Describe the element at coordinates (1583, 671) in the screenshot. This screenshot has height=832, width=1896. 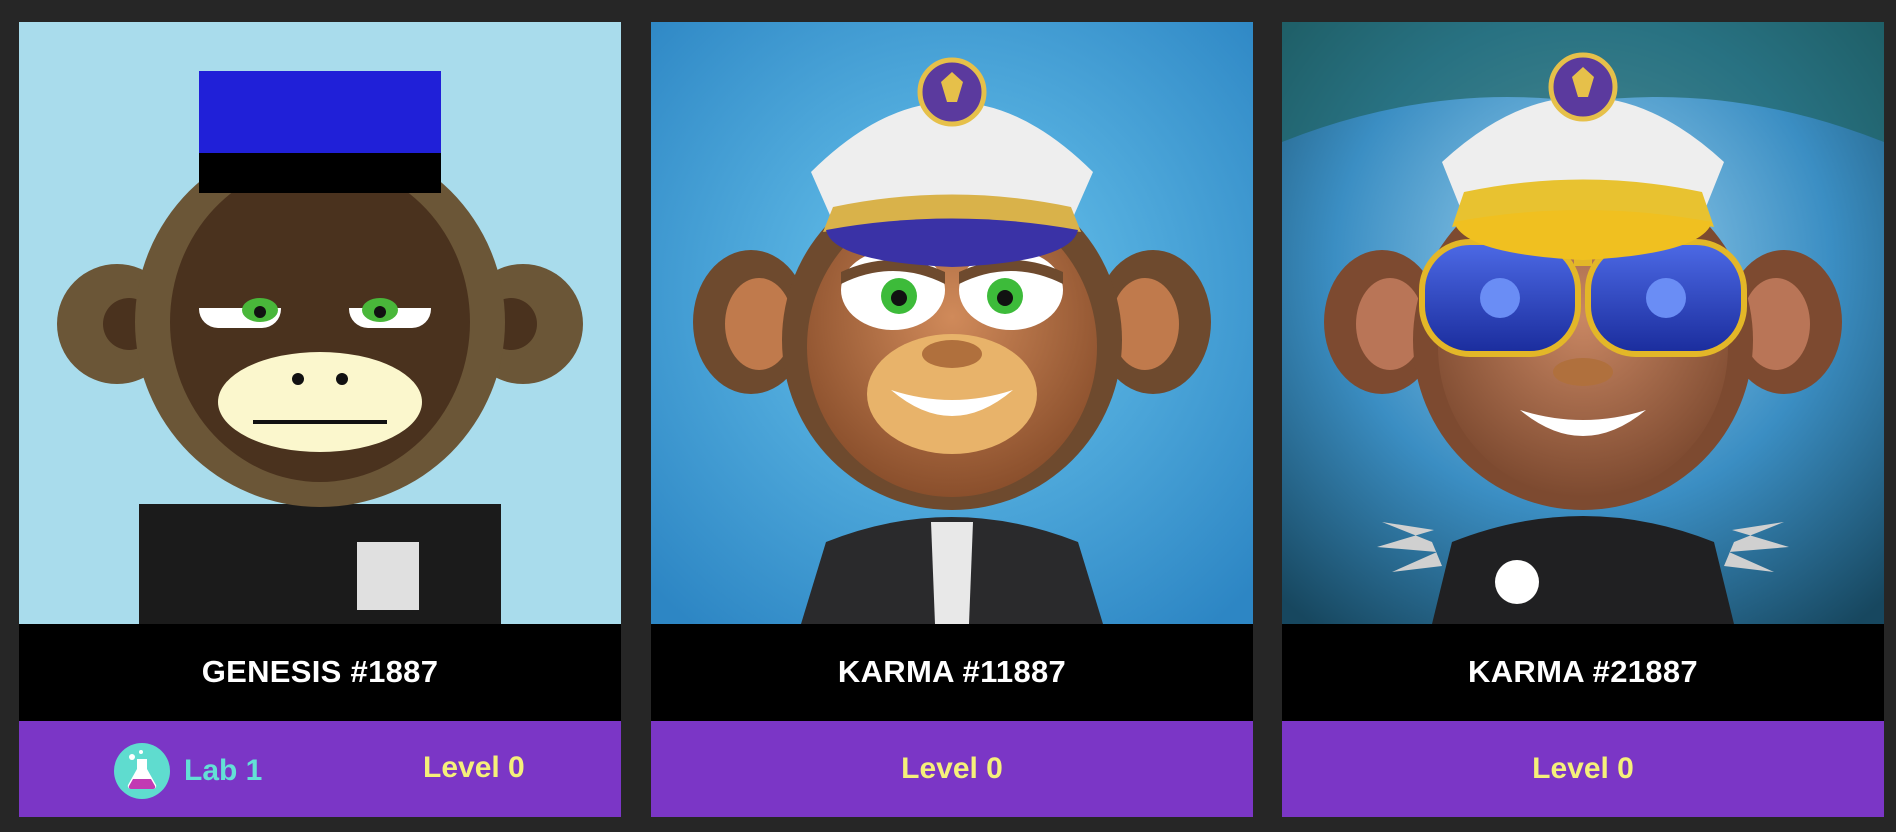
I see `nft-title: KARMA #21887` at that location.